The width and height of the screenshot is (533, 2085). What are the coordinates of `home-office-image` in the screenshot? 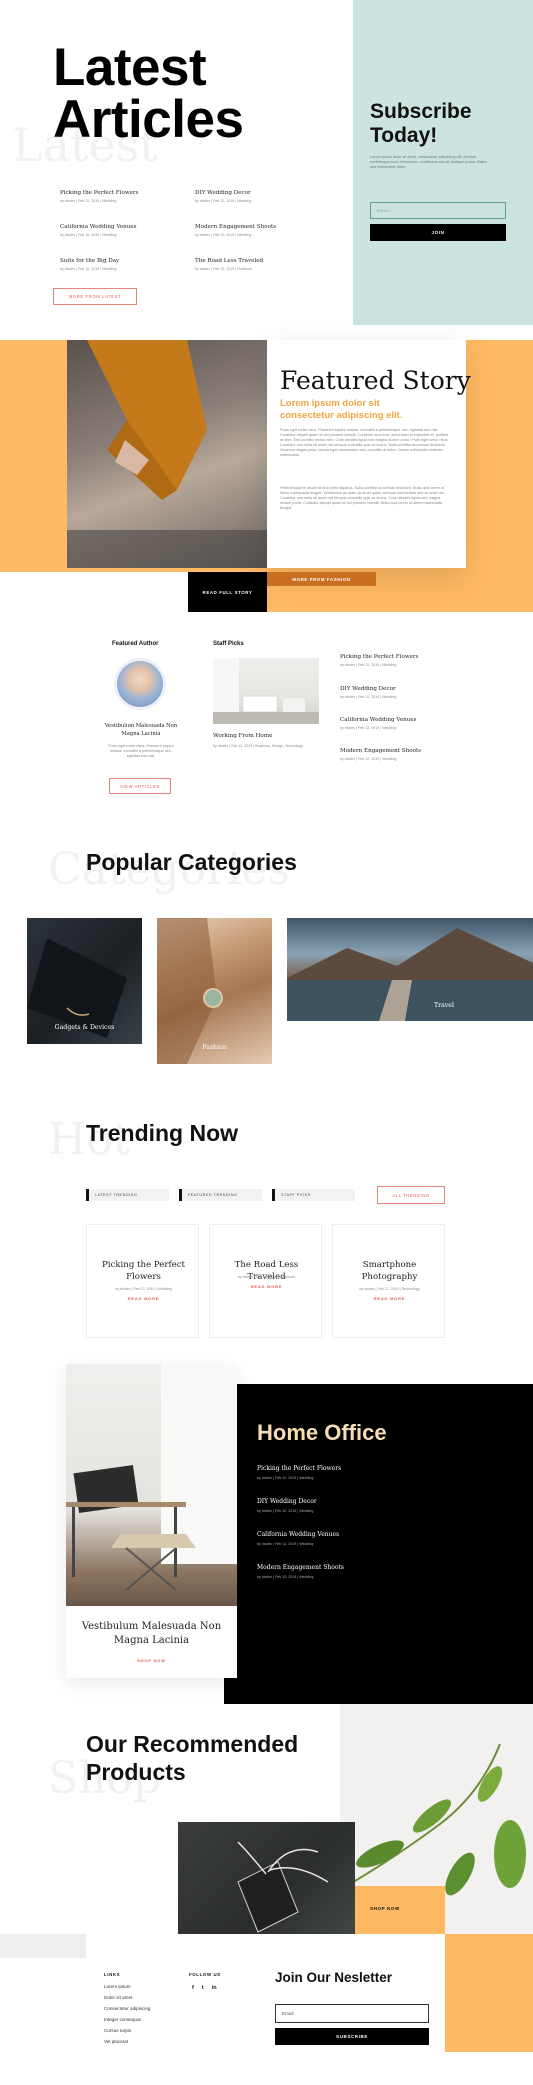 It's located at (151, 1485).